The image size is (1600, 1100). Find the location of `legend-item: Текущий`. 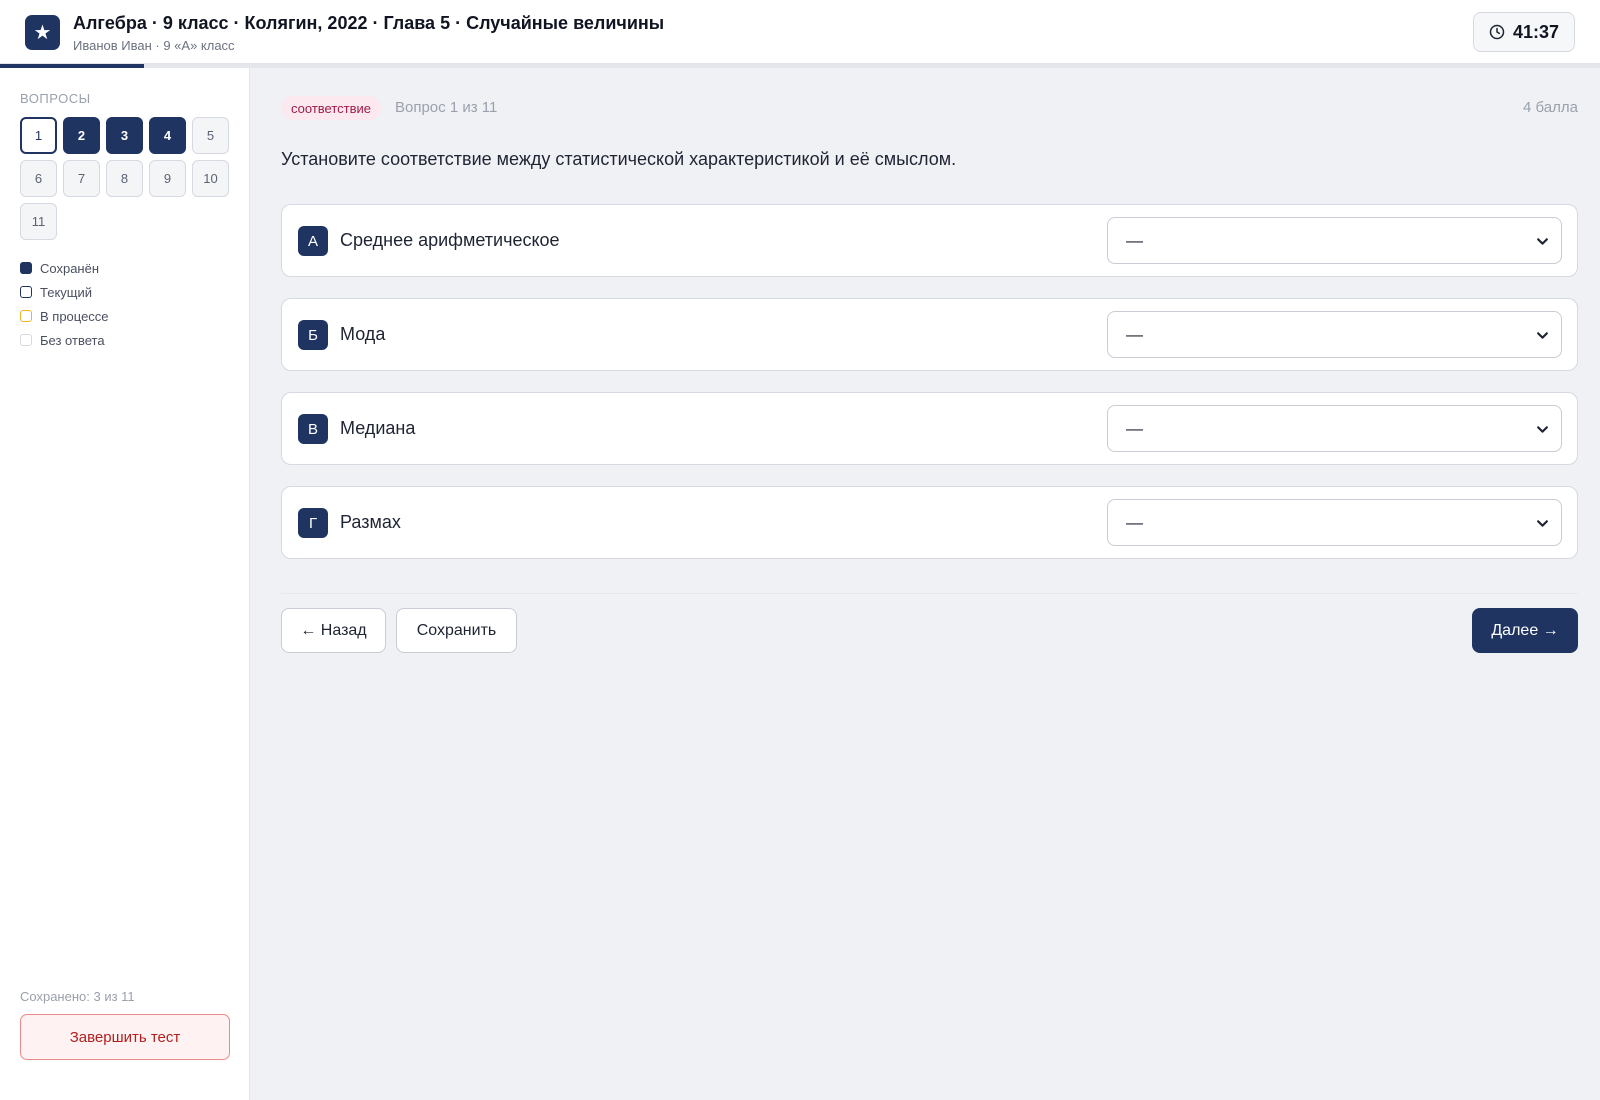

legend-item: Текущий is located at coordinates (64, 292).